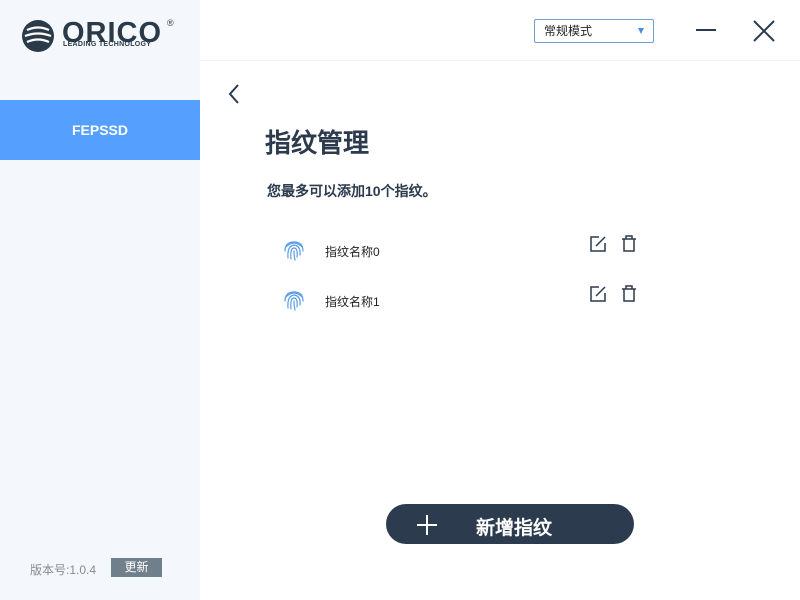 Image resolution: width=800 pixels, height=600 pixels. Describe the element at coordinates (38, 36) in the screenshot. I see `orico-logo-icon` at that location.